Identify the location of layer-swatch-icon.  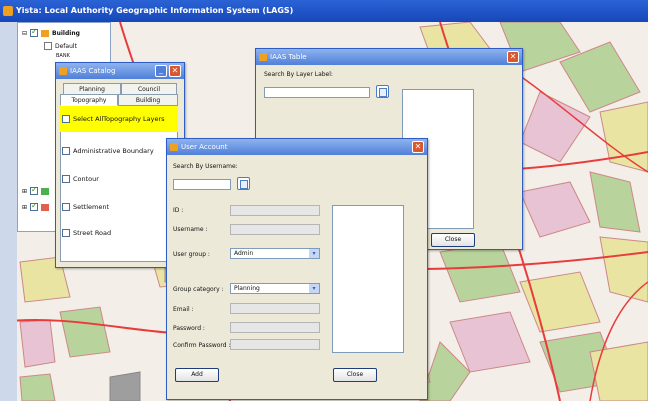
(48, 46).